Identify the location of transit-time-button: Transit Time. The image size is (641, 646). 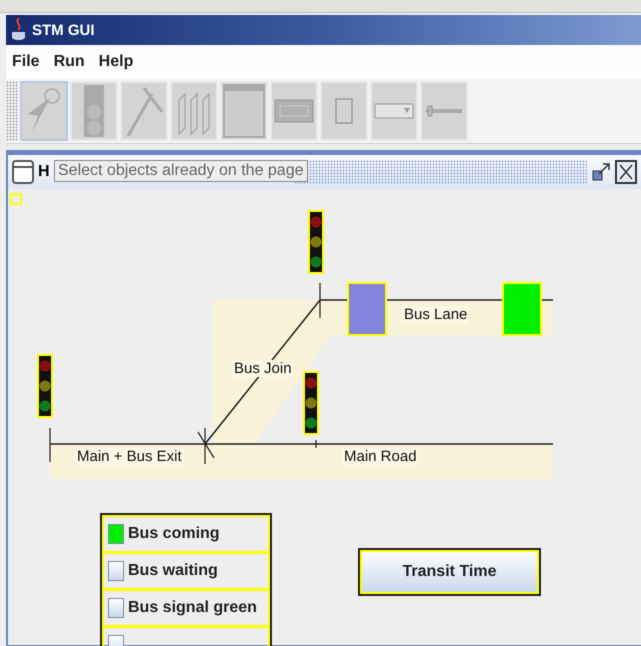
(449, 572).